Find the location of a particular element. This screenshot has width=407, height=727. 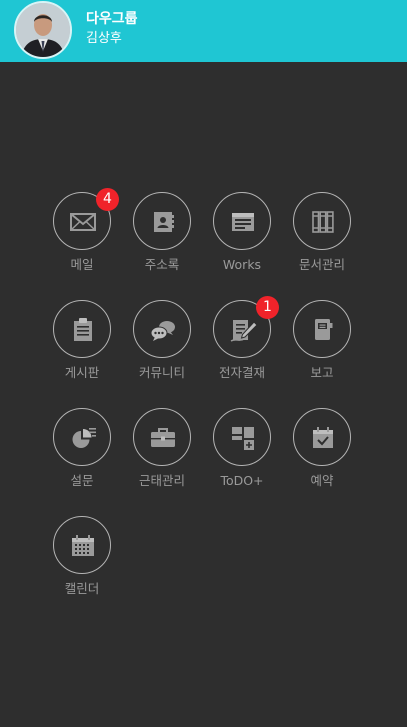

menu-item-report: 보고 is located at coordinates (324, 350).